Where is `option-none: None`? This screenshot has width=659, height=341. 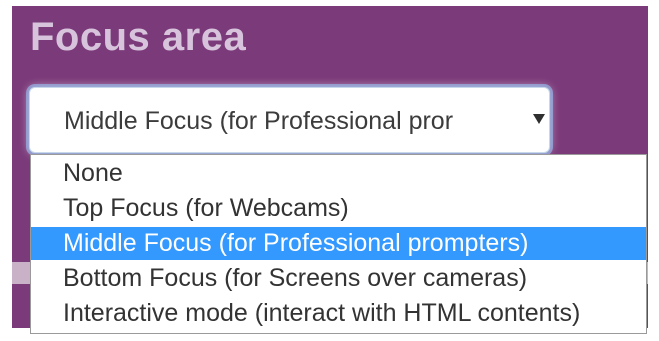
option-none: None is located at coordinates (338, 173).